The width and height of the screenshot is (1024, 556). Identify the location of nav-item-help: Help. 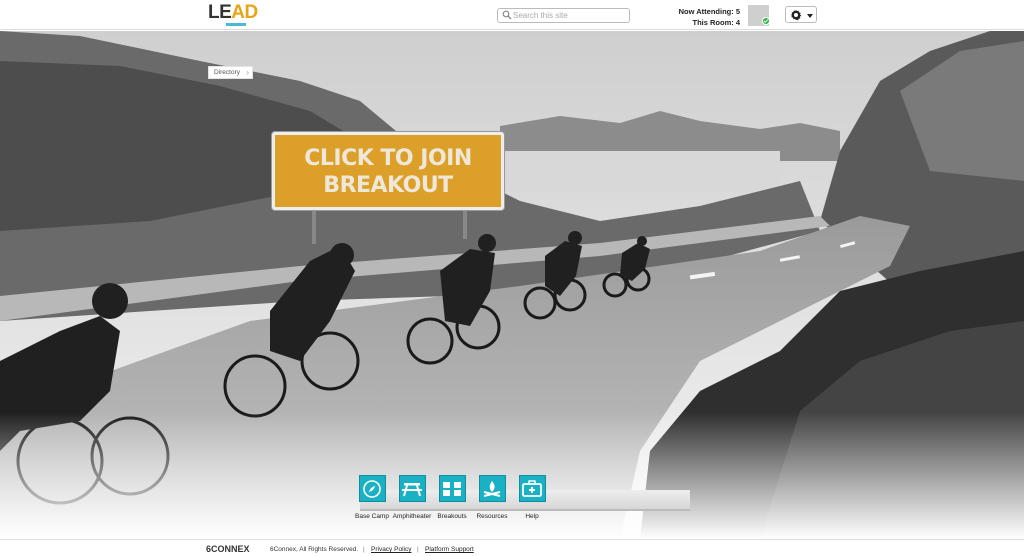
(532, 497).